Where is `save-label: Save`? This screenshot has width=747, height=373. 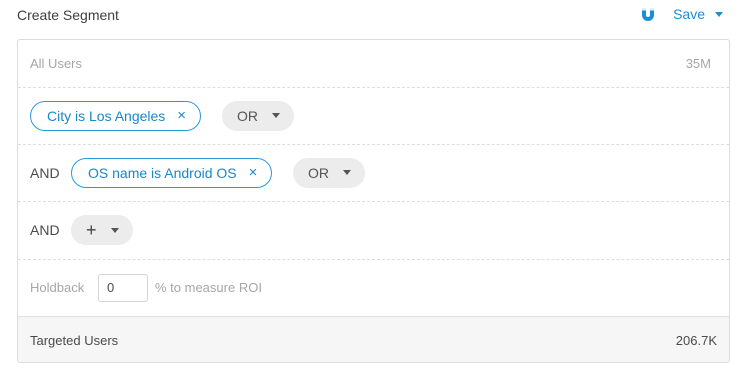
save-label: Save is located at coordinates (689, 14).